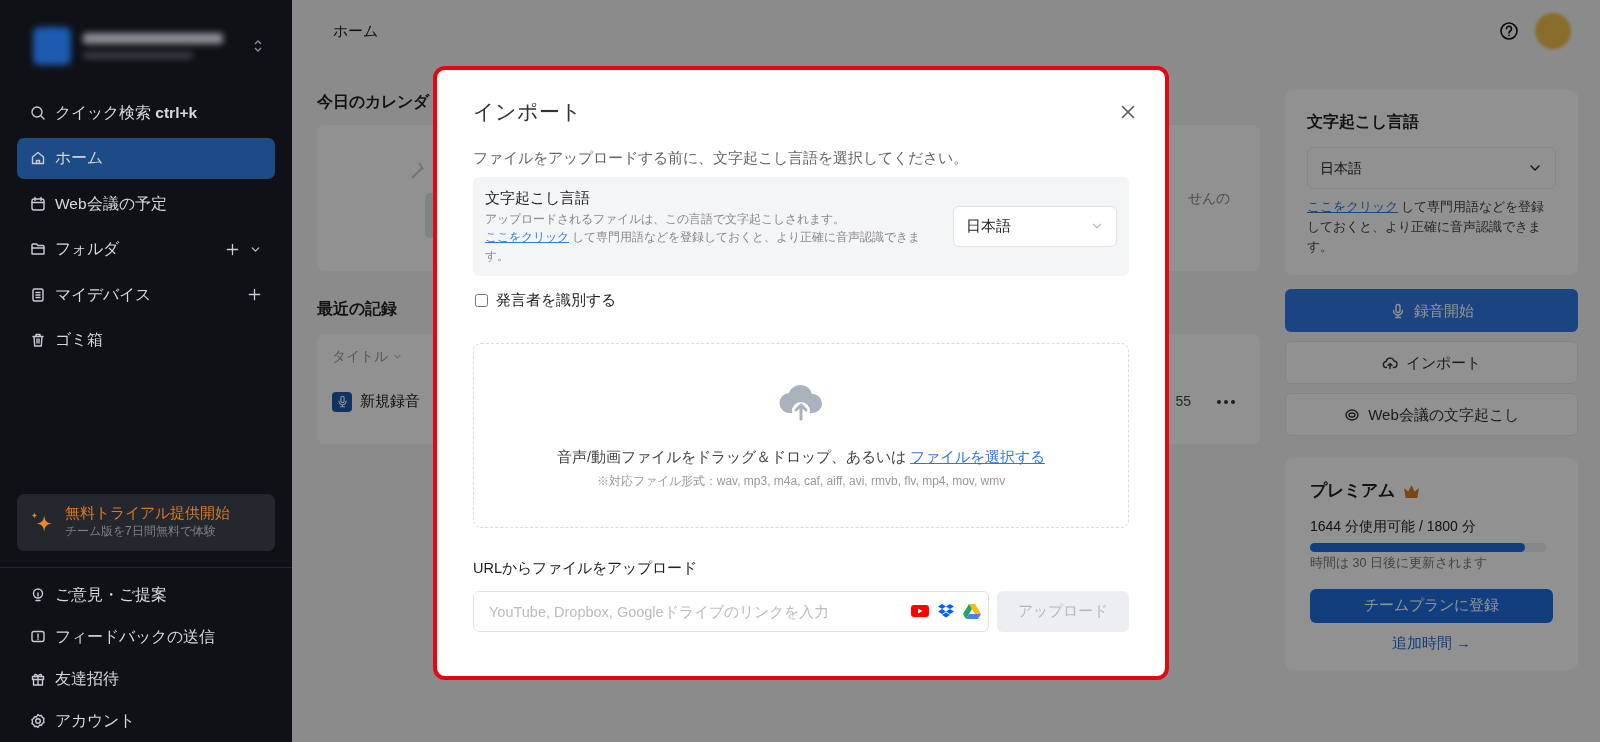 This screenshot has height=742, width=1600. I want to click on field-description: アップロードされるファイルは、この言語で文字起こしされます。 ここをクリック して専門用語などを登録しておくと、より正確に音声認識できます。, so click(703, 237).